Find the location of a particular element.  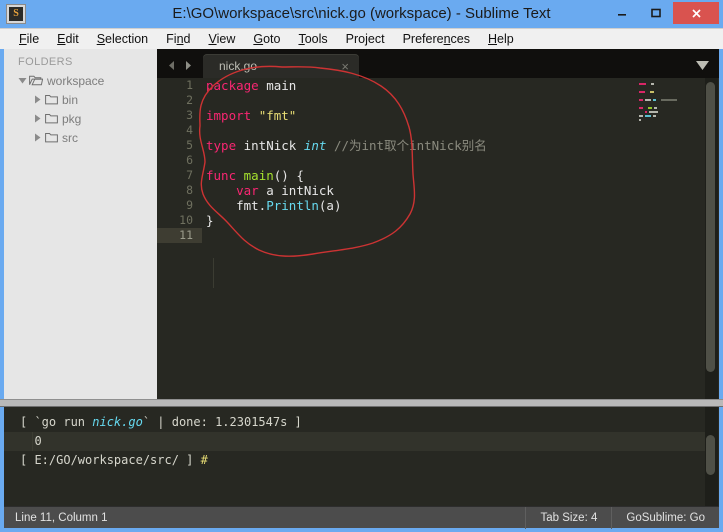

minimize-button is located at coordinates (622, 13).